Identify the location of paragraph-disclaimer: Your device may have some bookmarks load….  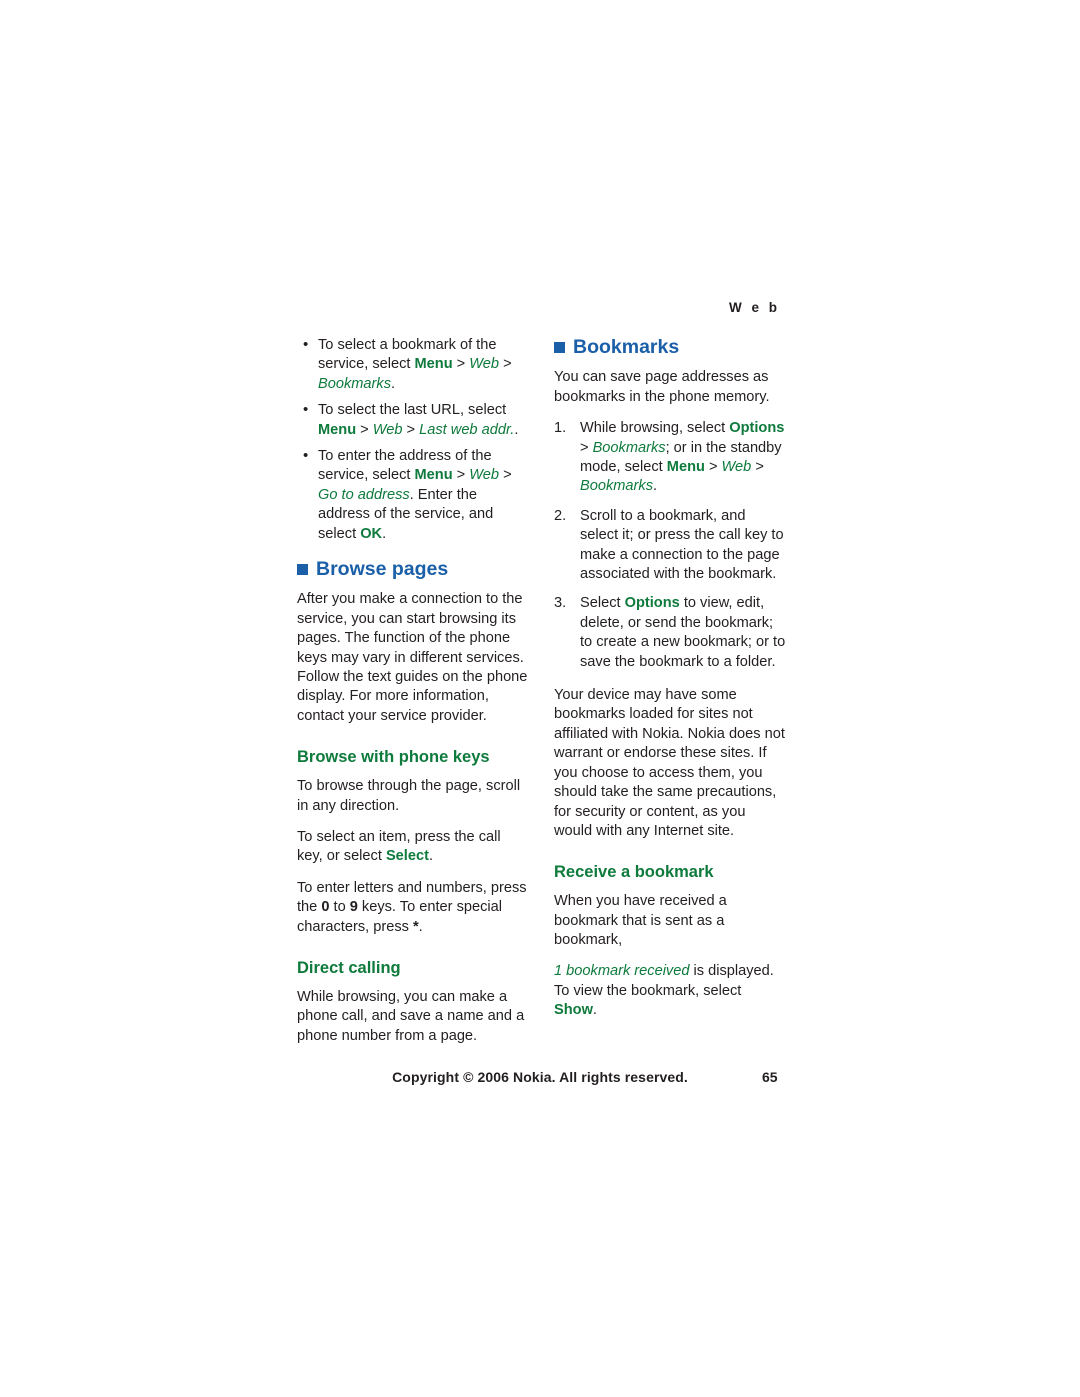
(669, 763).